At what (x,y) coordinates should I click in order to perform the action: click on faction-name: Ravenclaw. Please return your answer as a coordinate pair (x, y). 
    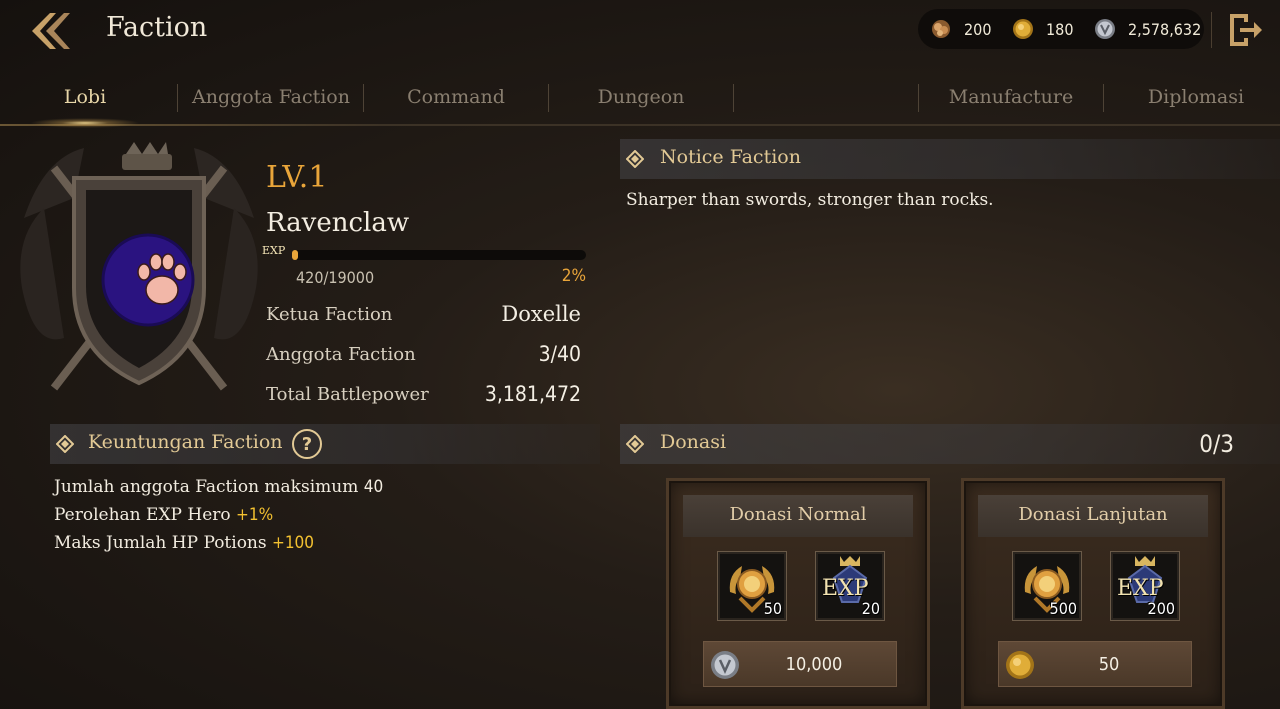
    Looking at the image, I should click on (338, 223).